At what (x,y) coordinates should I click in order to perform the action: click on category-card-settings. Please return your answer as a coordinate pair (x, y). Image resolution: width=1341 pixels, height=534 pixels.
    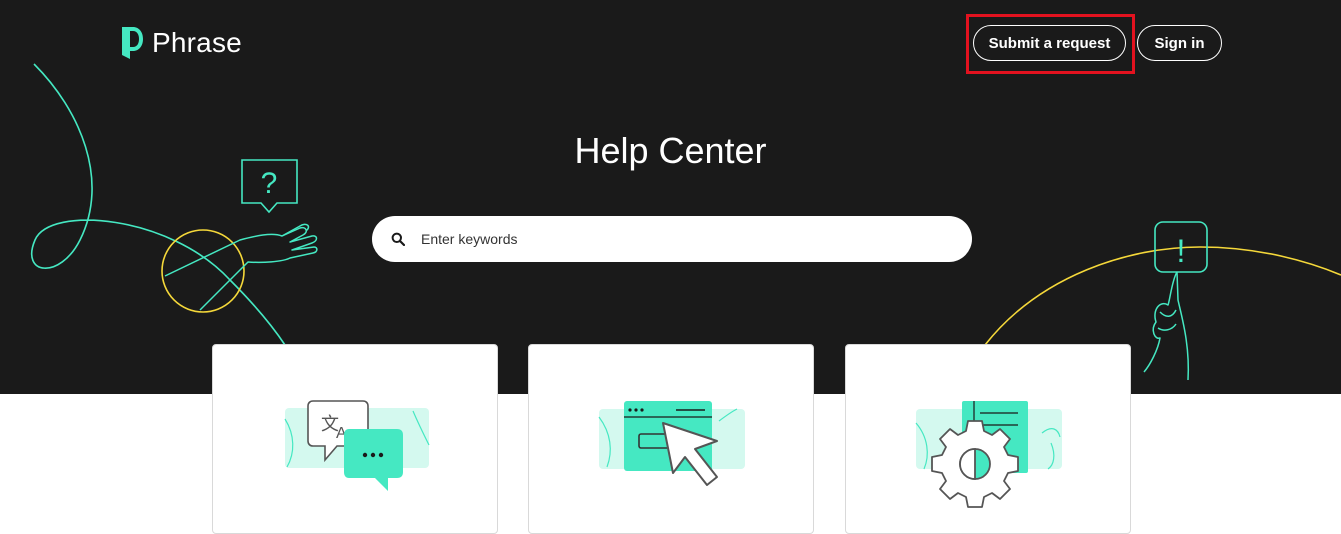
    Looking at the image, I should click on (988, 439).